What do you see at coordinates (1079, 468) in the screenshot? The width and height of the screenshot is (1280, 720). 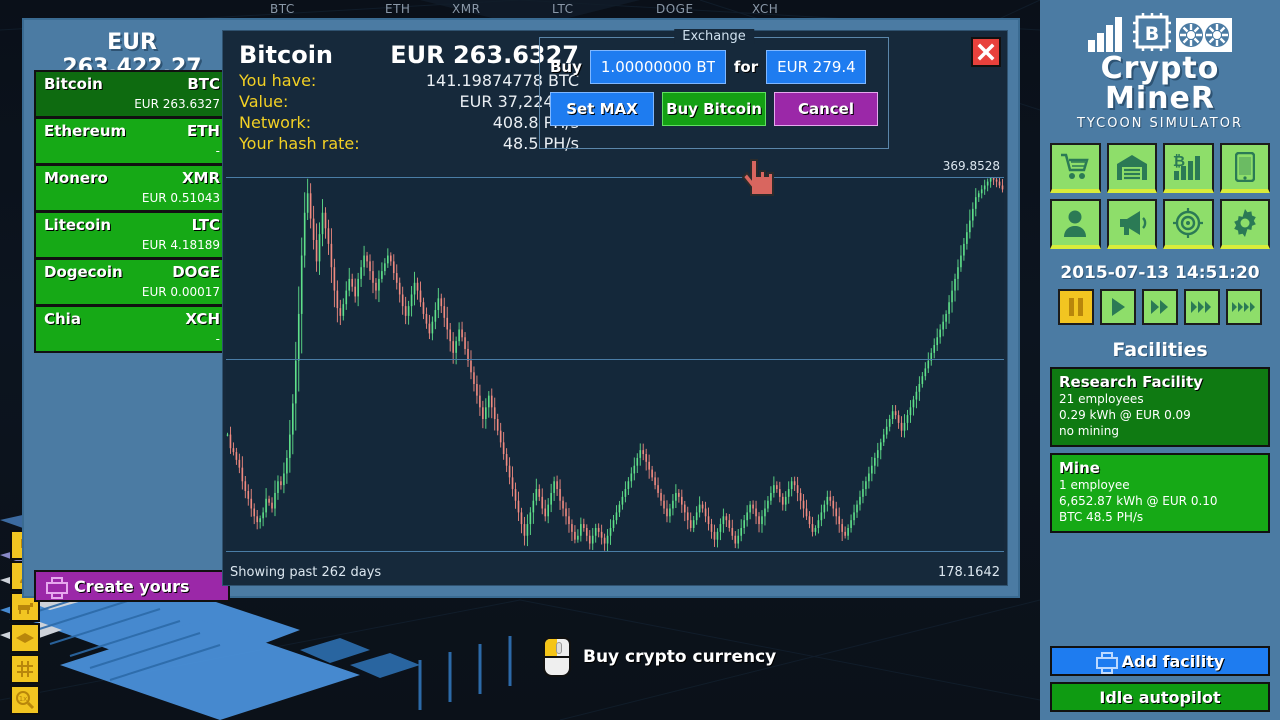 I see `facility-name: Mine` at bounding box center [1079, 468].